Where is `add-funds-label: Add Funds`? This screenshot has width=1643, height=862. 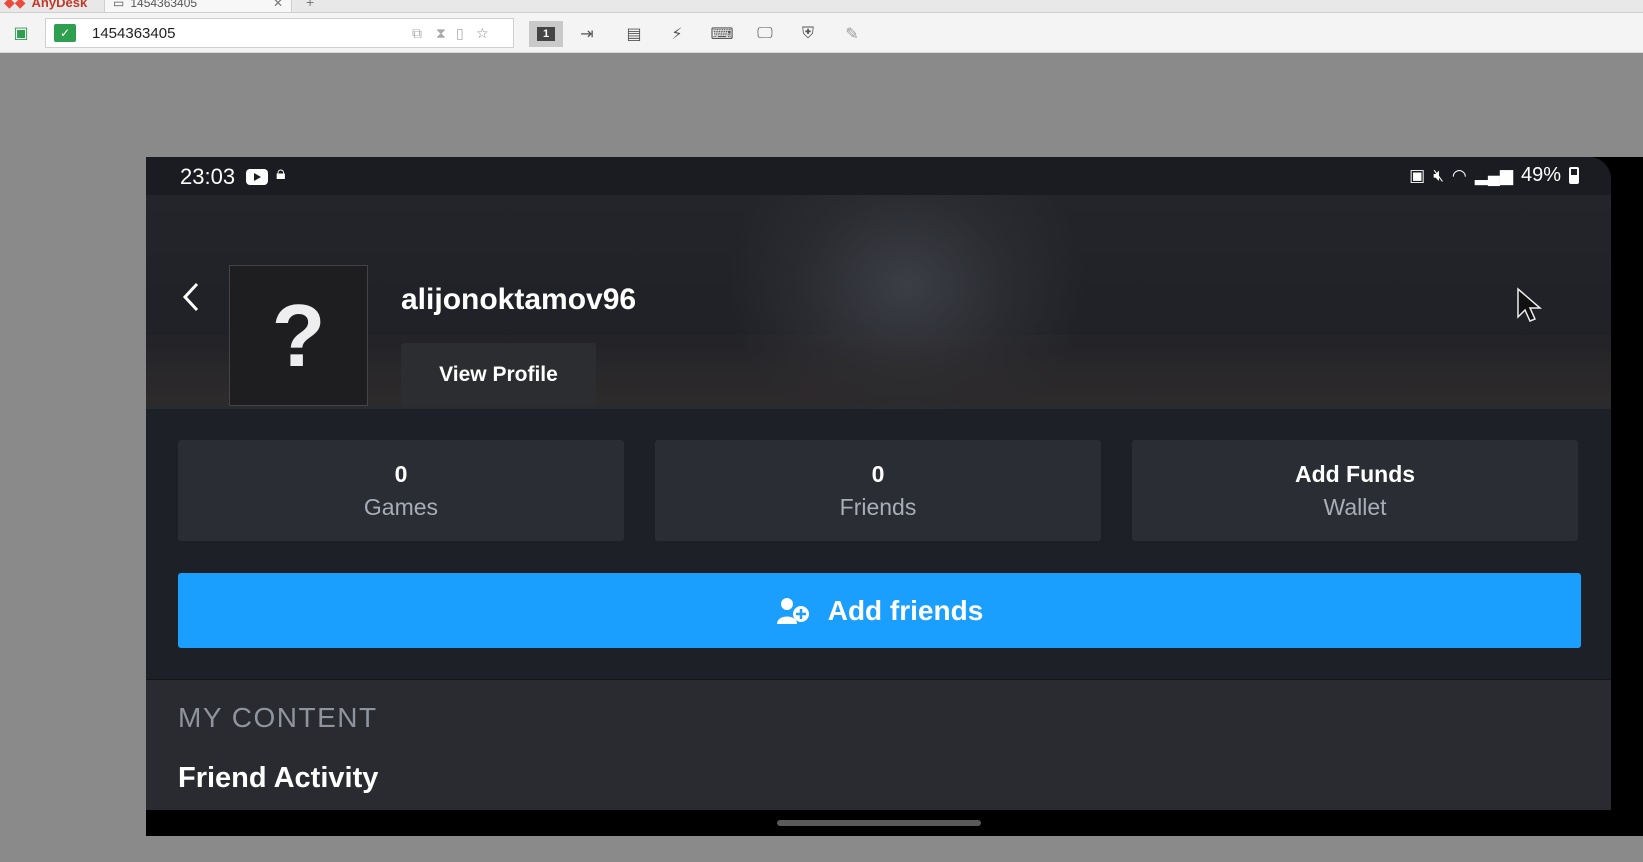
add-funds-label: Add Funds is located at coordinates (1355, 473).